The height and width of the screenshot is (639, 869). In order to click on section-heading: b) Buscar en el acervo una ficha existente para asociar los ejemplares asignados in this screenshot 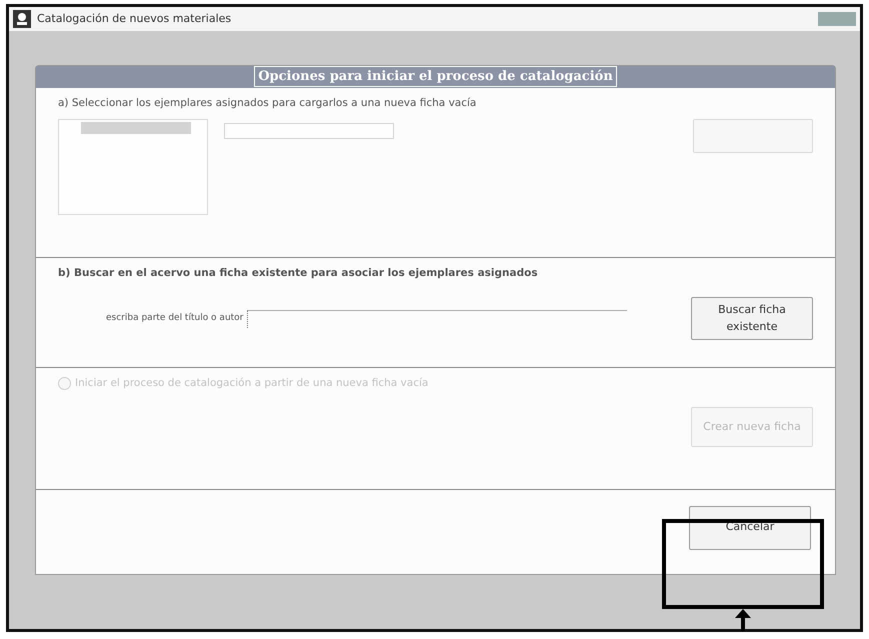, I will do `click(298, 273)`.